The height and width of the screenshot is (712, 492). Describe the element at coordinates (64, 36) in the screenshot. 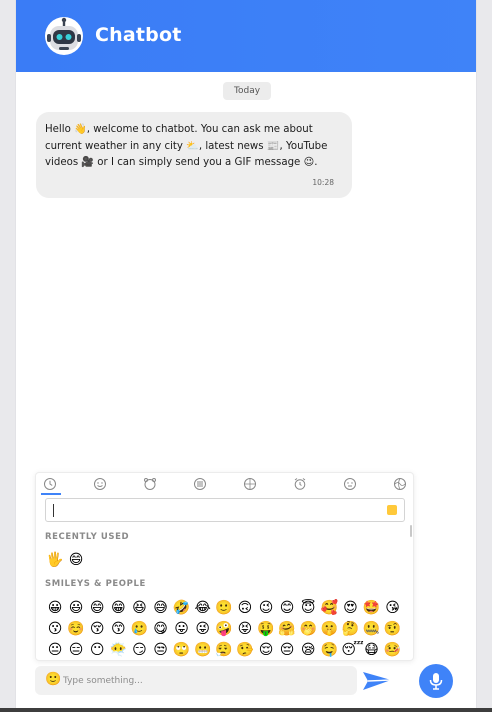

I see `robot-icon` at that location.